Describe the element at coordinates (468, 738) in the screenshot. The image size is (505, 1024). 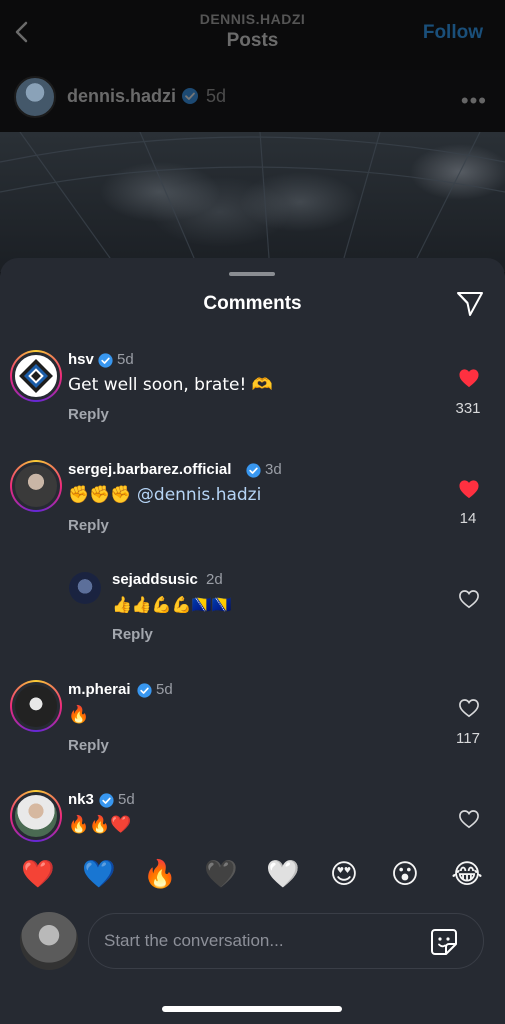
I see `like-count: 117` at that location.